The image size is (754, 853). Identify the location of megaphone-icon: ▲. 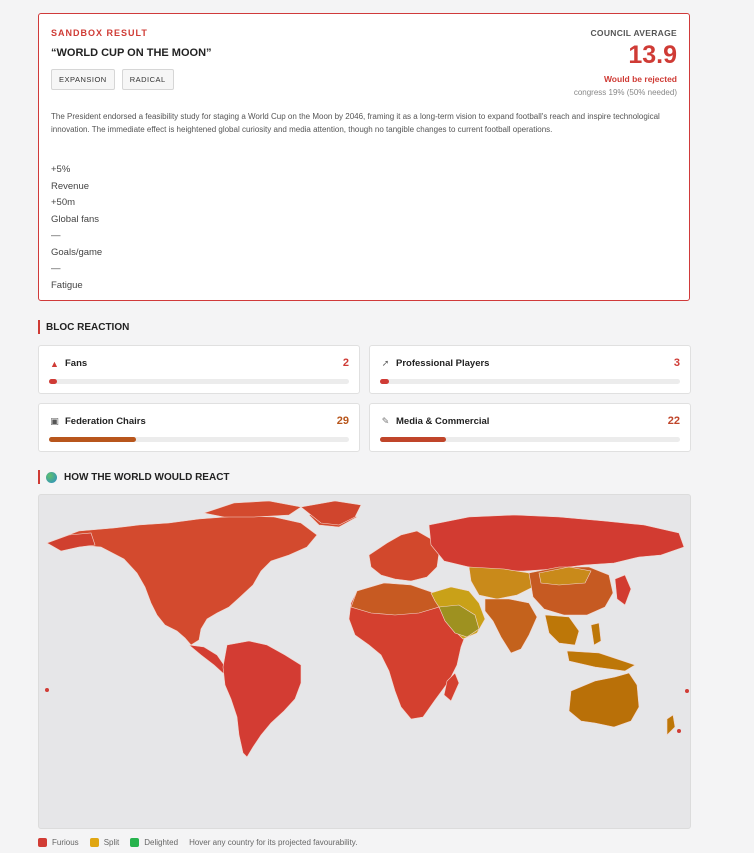
(54, 363).